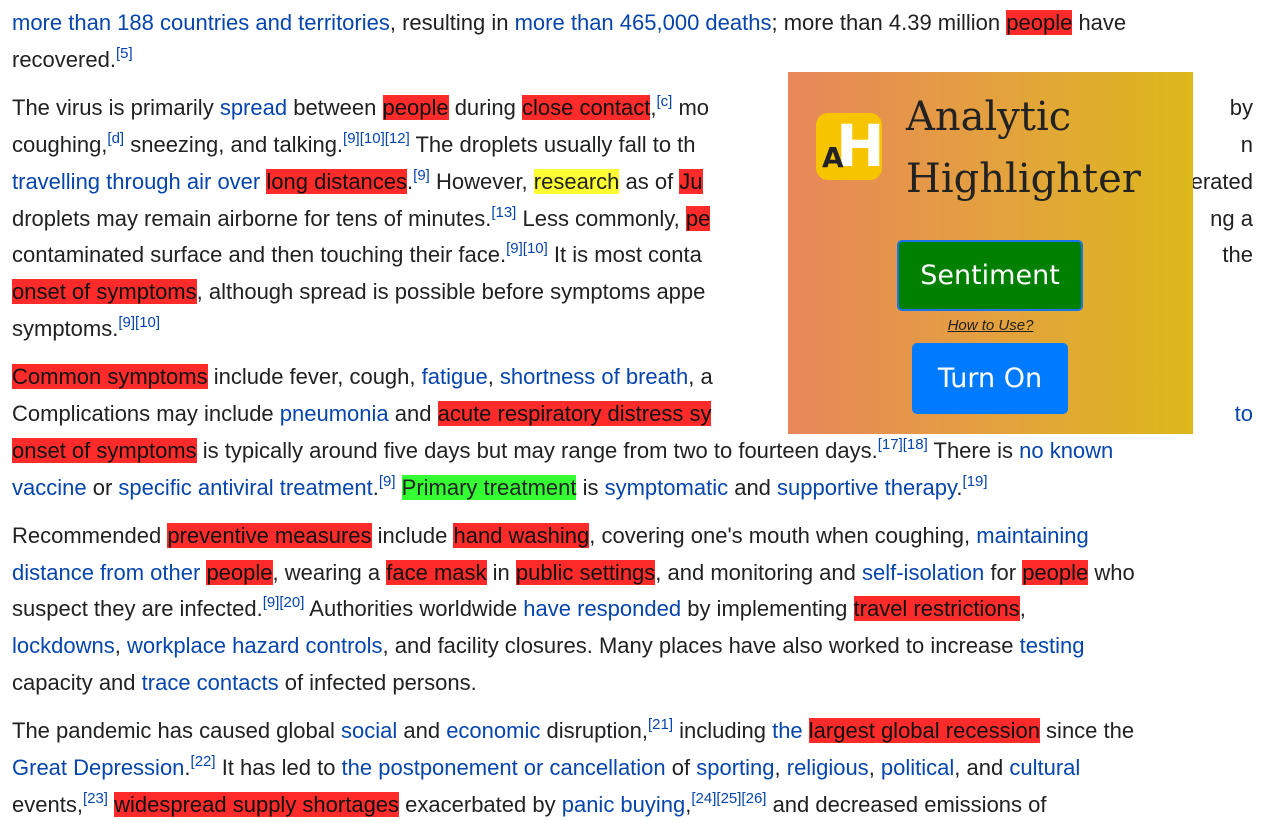  Describe the element at coordinates (95, 798) in the screenshot. I see `citation-link: [23]` at that location.